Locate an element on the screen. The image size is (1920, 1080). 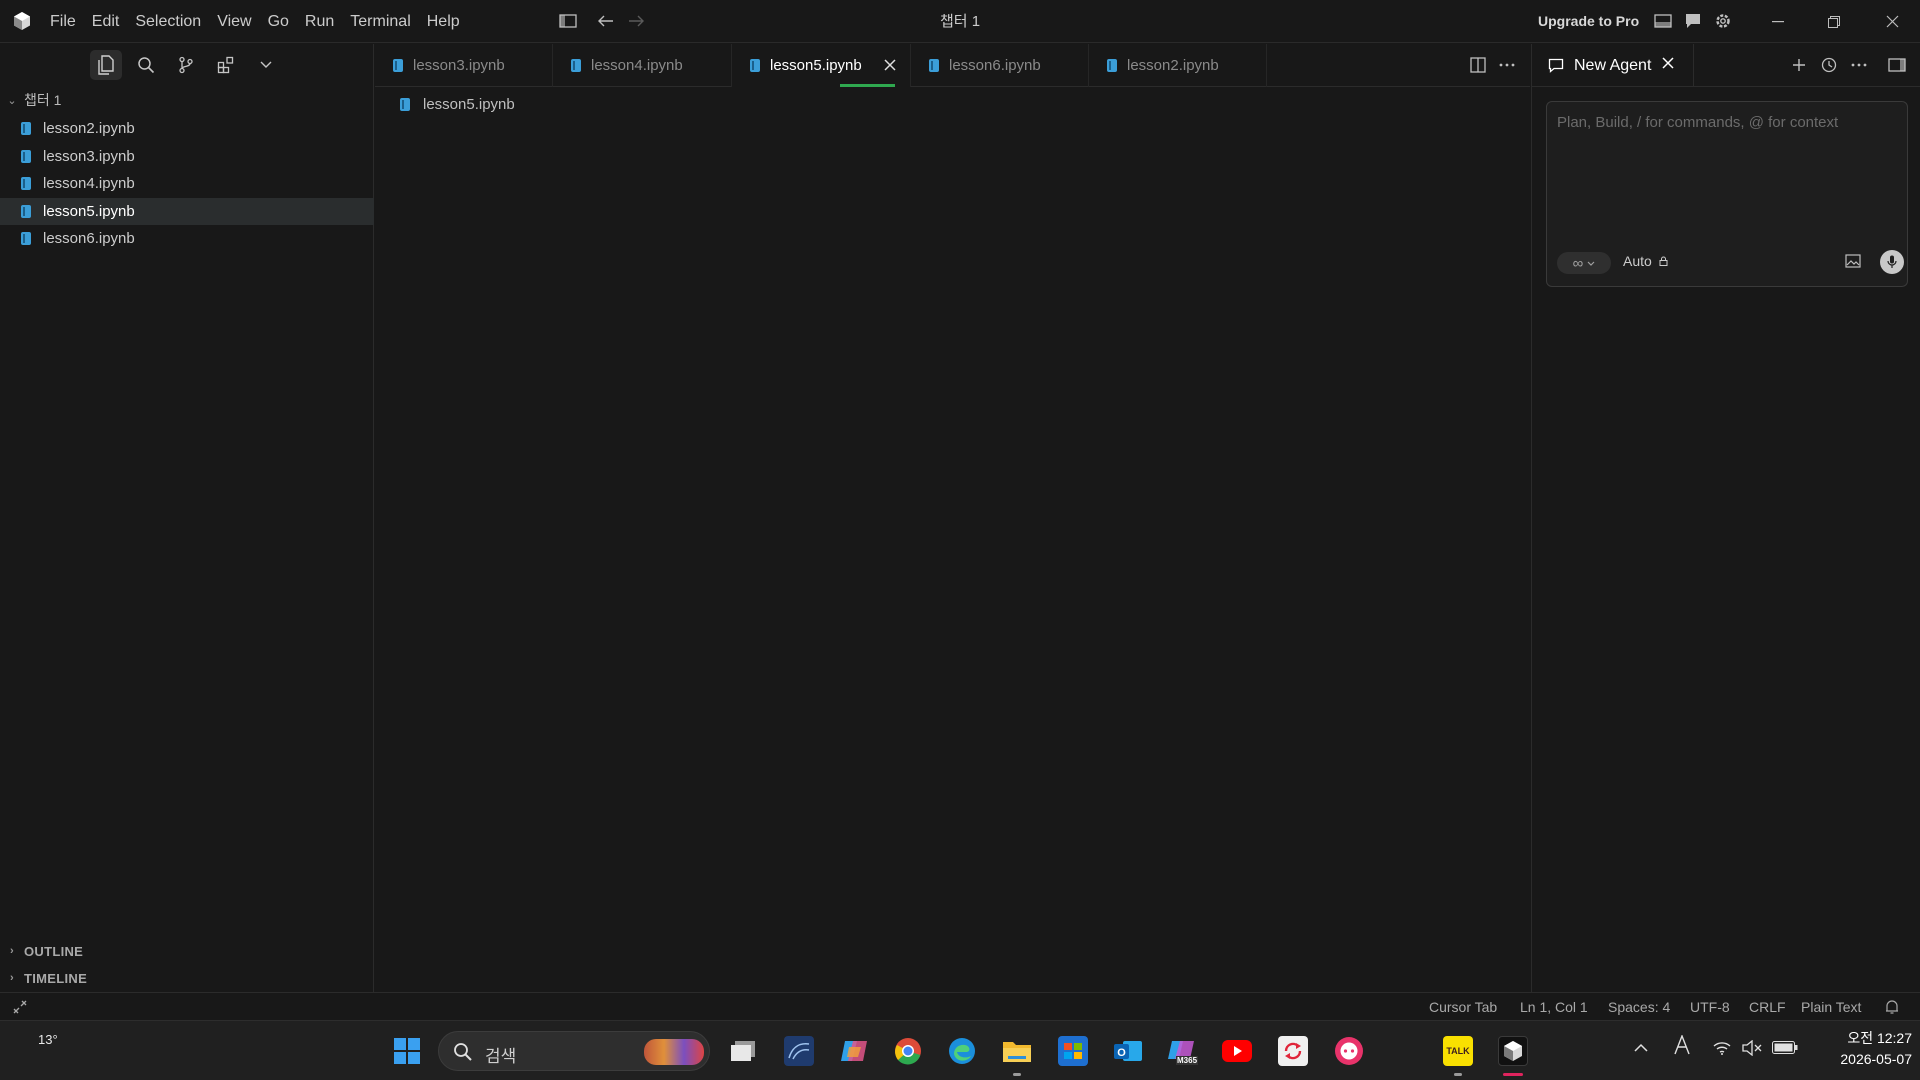
image-attach-icon is located at coordinates (1853, 261).